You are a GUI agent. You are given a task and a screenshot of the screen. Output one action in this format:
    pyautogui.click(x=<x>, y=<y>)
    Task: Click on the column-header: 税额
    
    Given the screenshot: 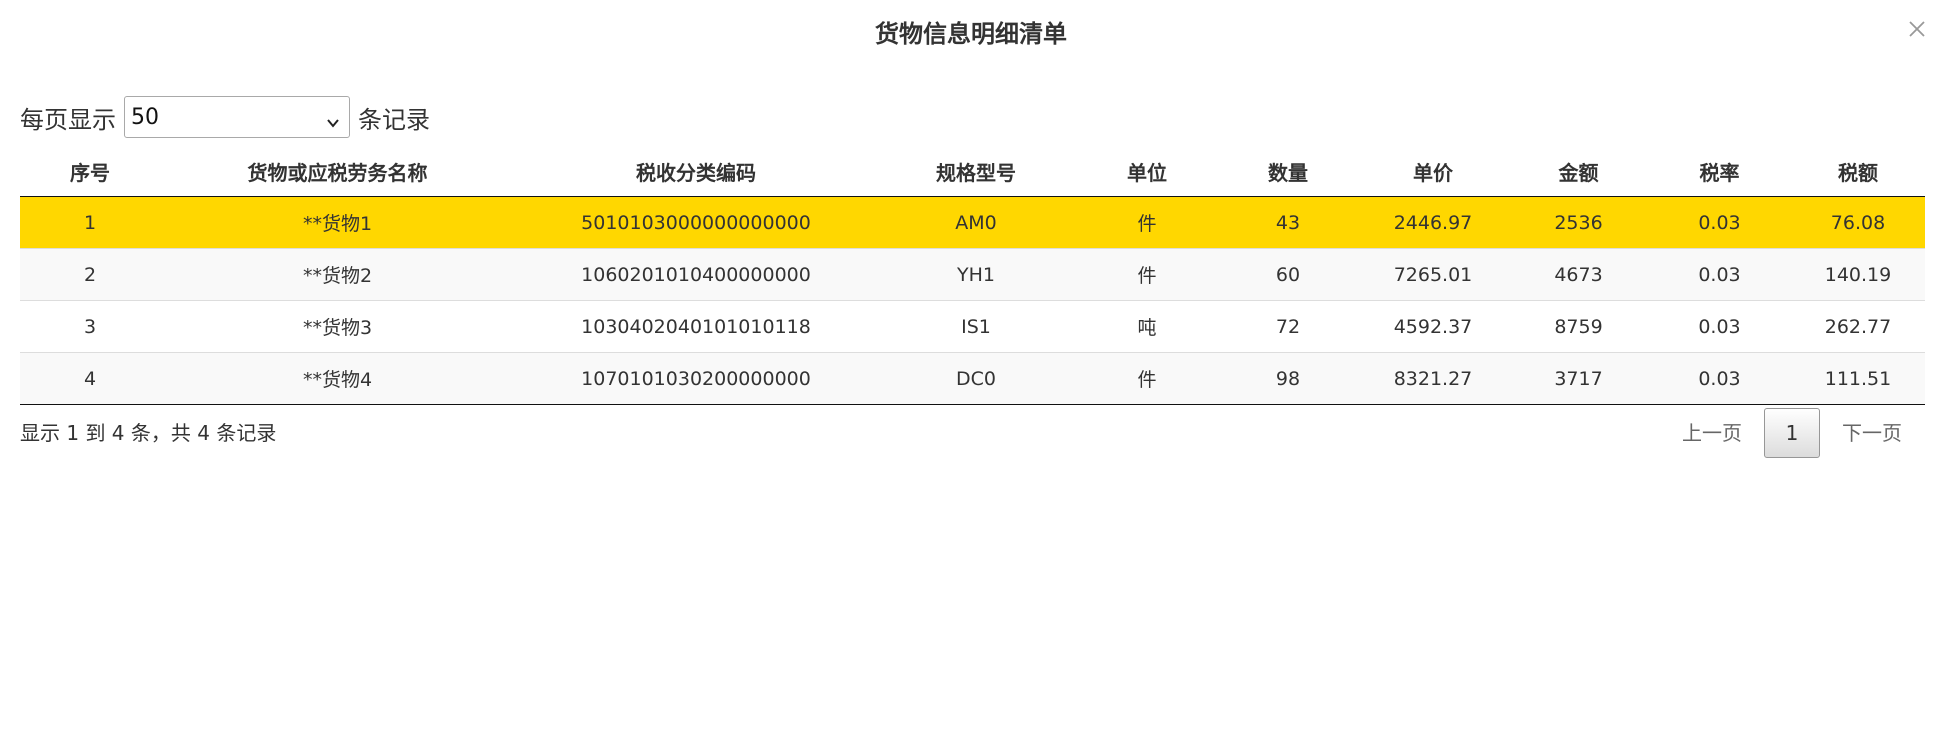 What is the action you would take?
    pyautogui.click(x=1858, y=171)
    